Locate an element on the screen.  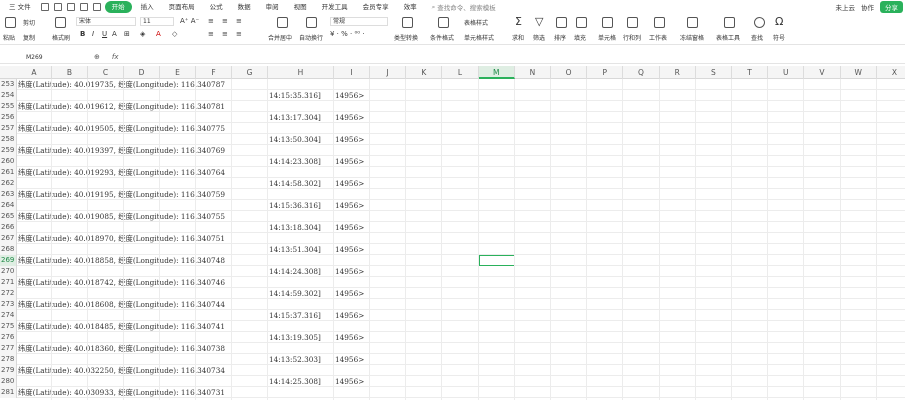
column-header-u: U is located at coordinates (786, 72).